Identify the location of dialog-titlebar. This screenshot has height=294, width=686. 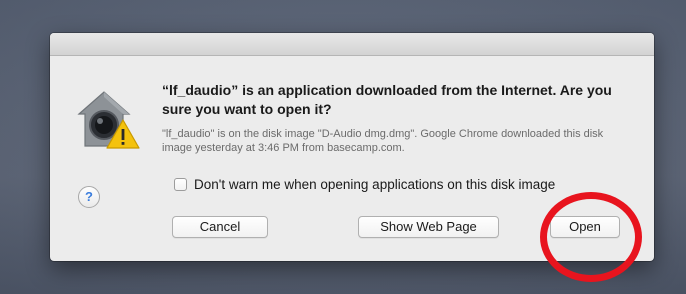
(352, 44).